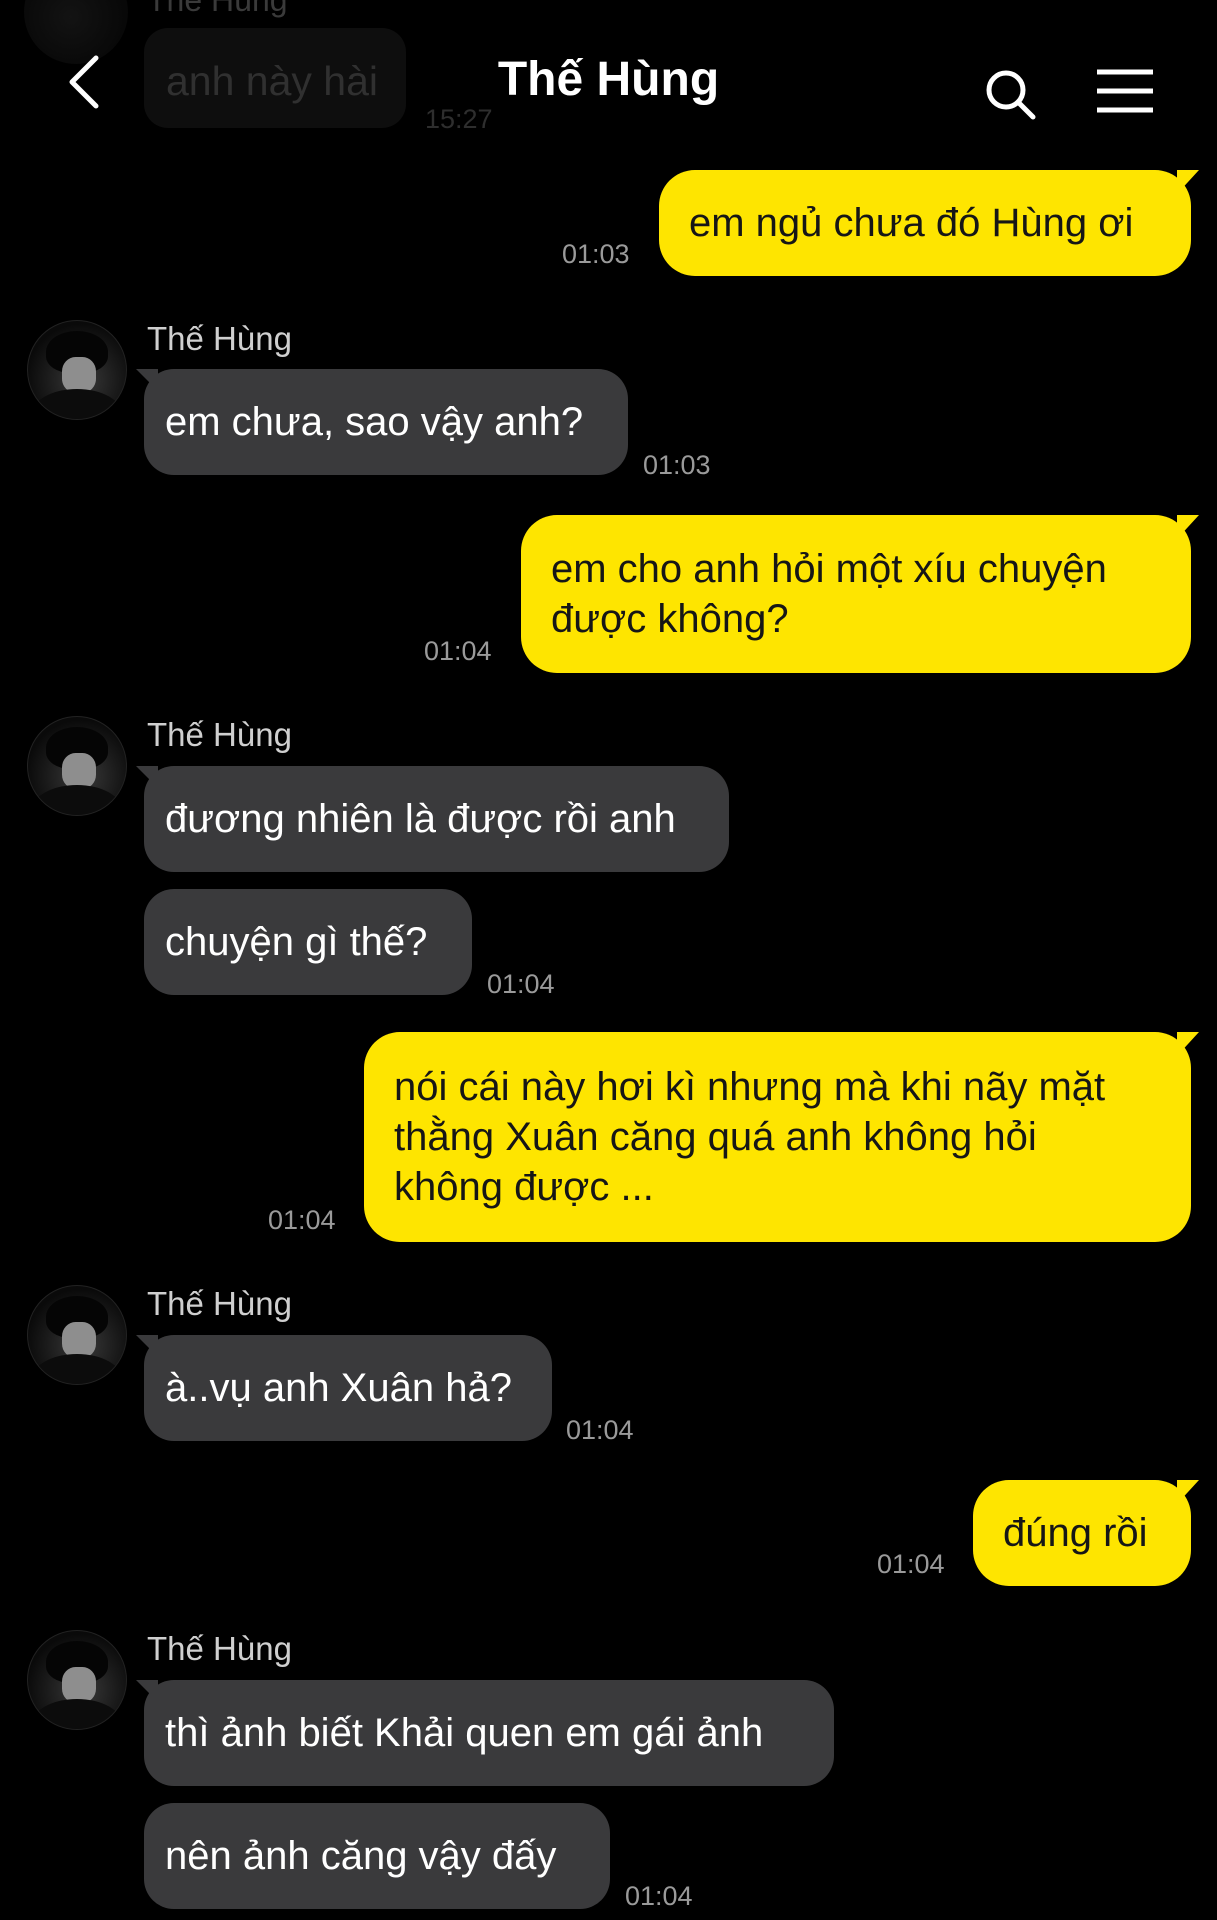  What do you see at coordinates (911, 223) in the screenshot?
I see `message-text: em ngủ chưa đó Hùng ơi` at bounding box center [911, 223].